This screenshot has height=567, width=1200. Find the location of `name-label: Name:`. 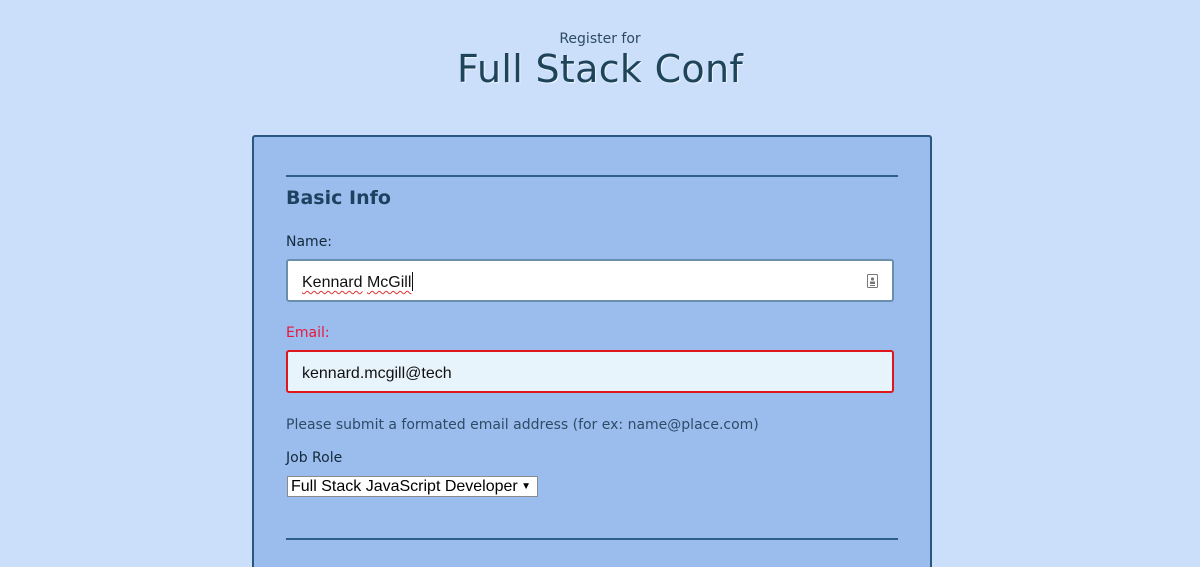

name-label: Name: is located at coordinates (309, 242).